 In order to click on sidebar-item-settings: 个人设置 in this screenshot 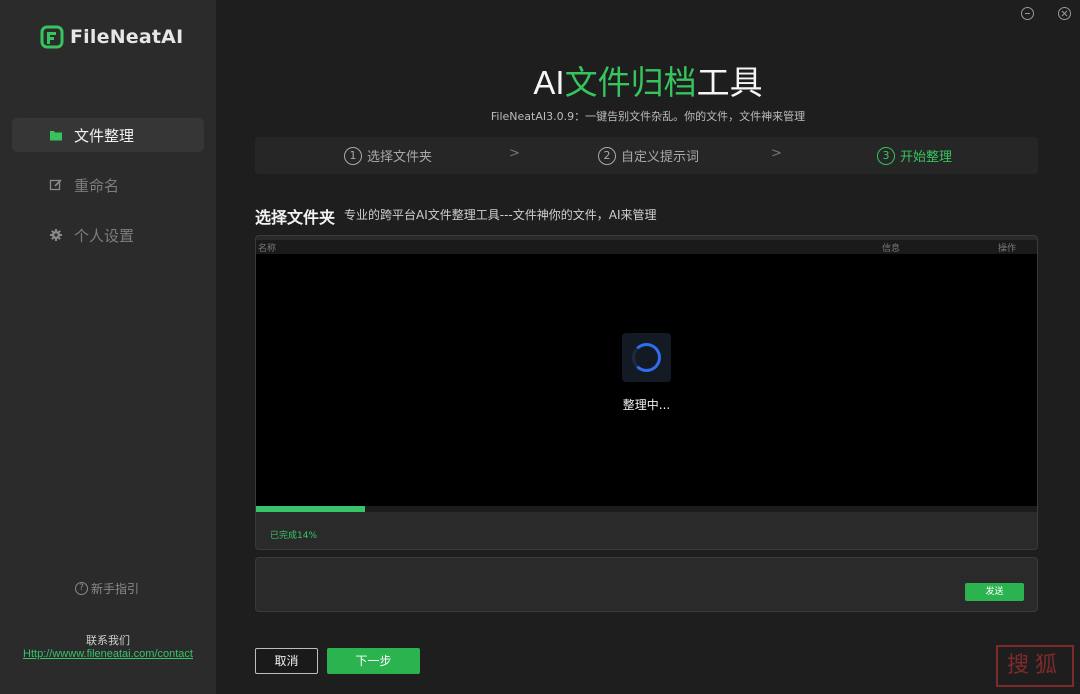, I will do `click(108, 235)`.